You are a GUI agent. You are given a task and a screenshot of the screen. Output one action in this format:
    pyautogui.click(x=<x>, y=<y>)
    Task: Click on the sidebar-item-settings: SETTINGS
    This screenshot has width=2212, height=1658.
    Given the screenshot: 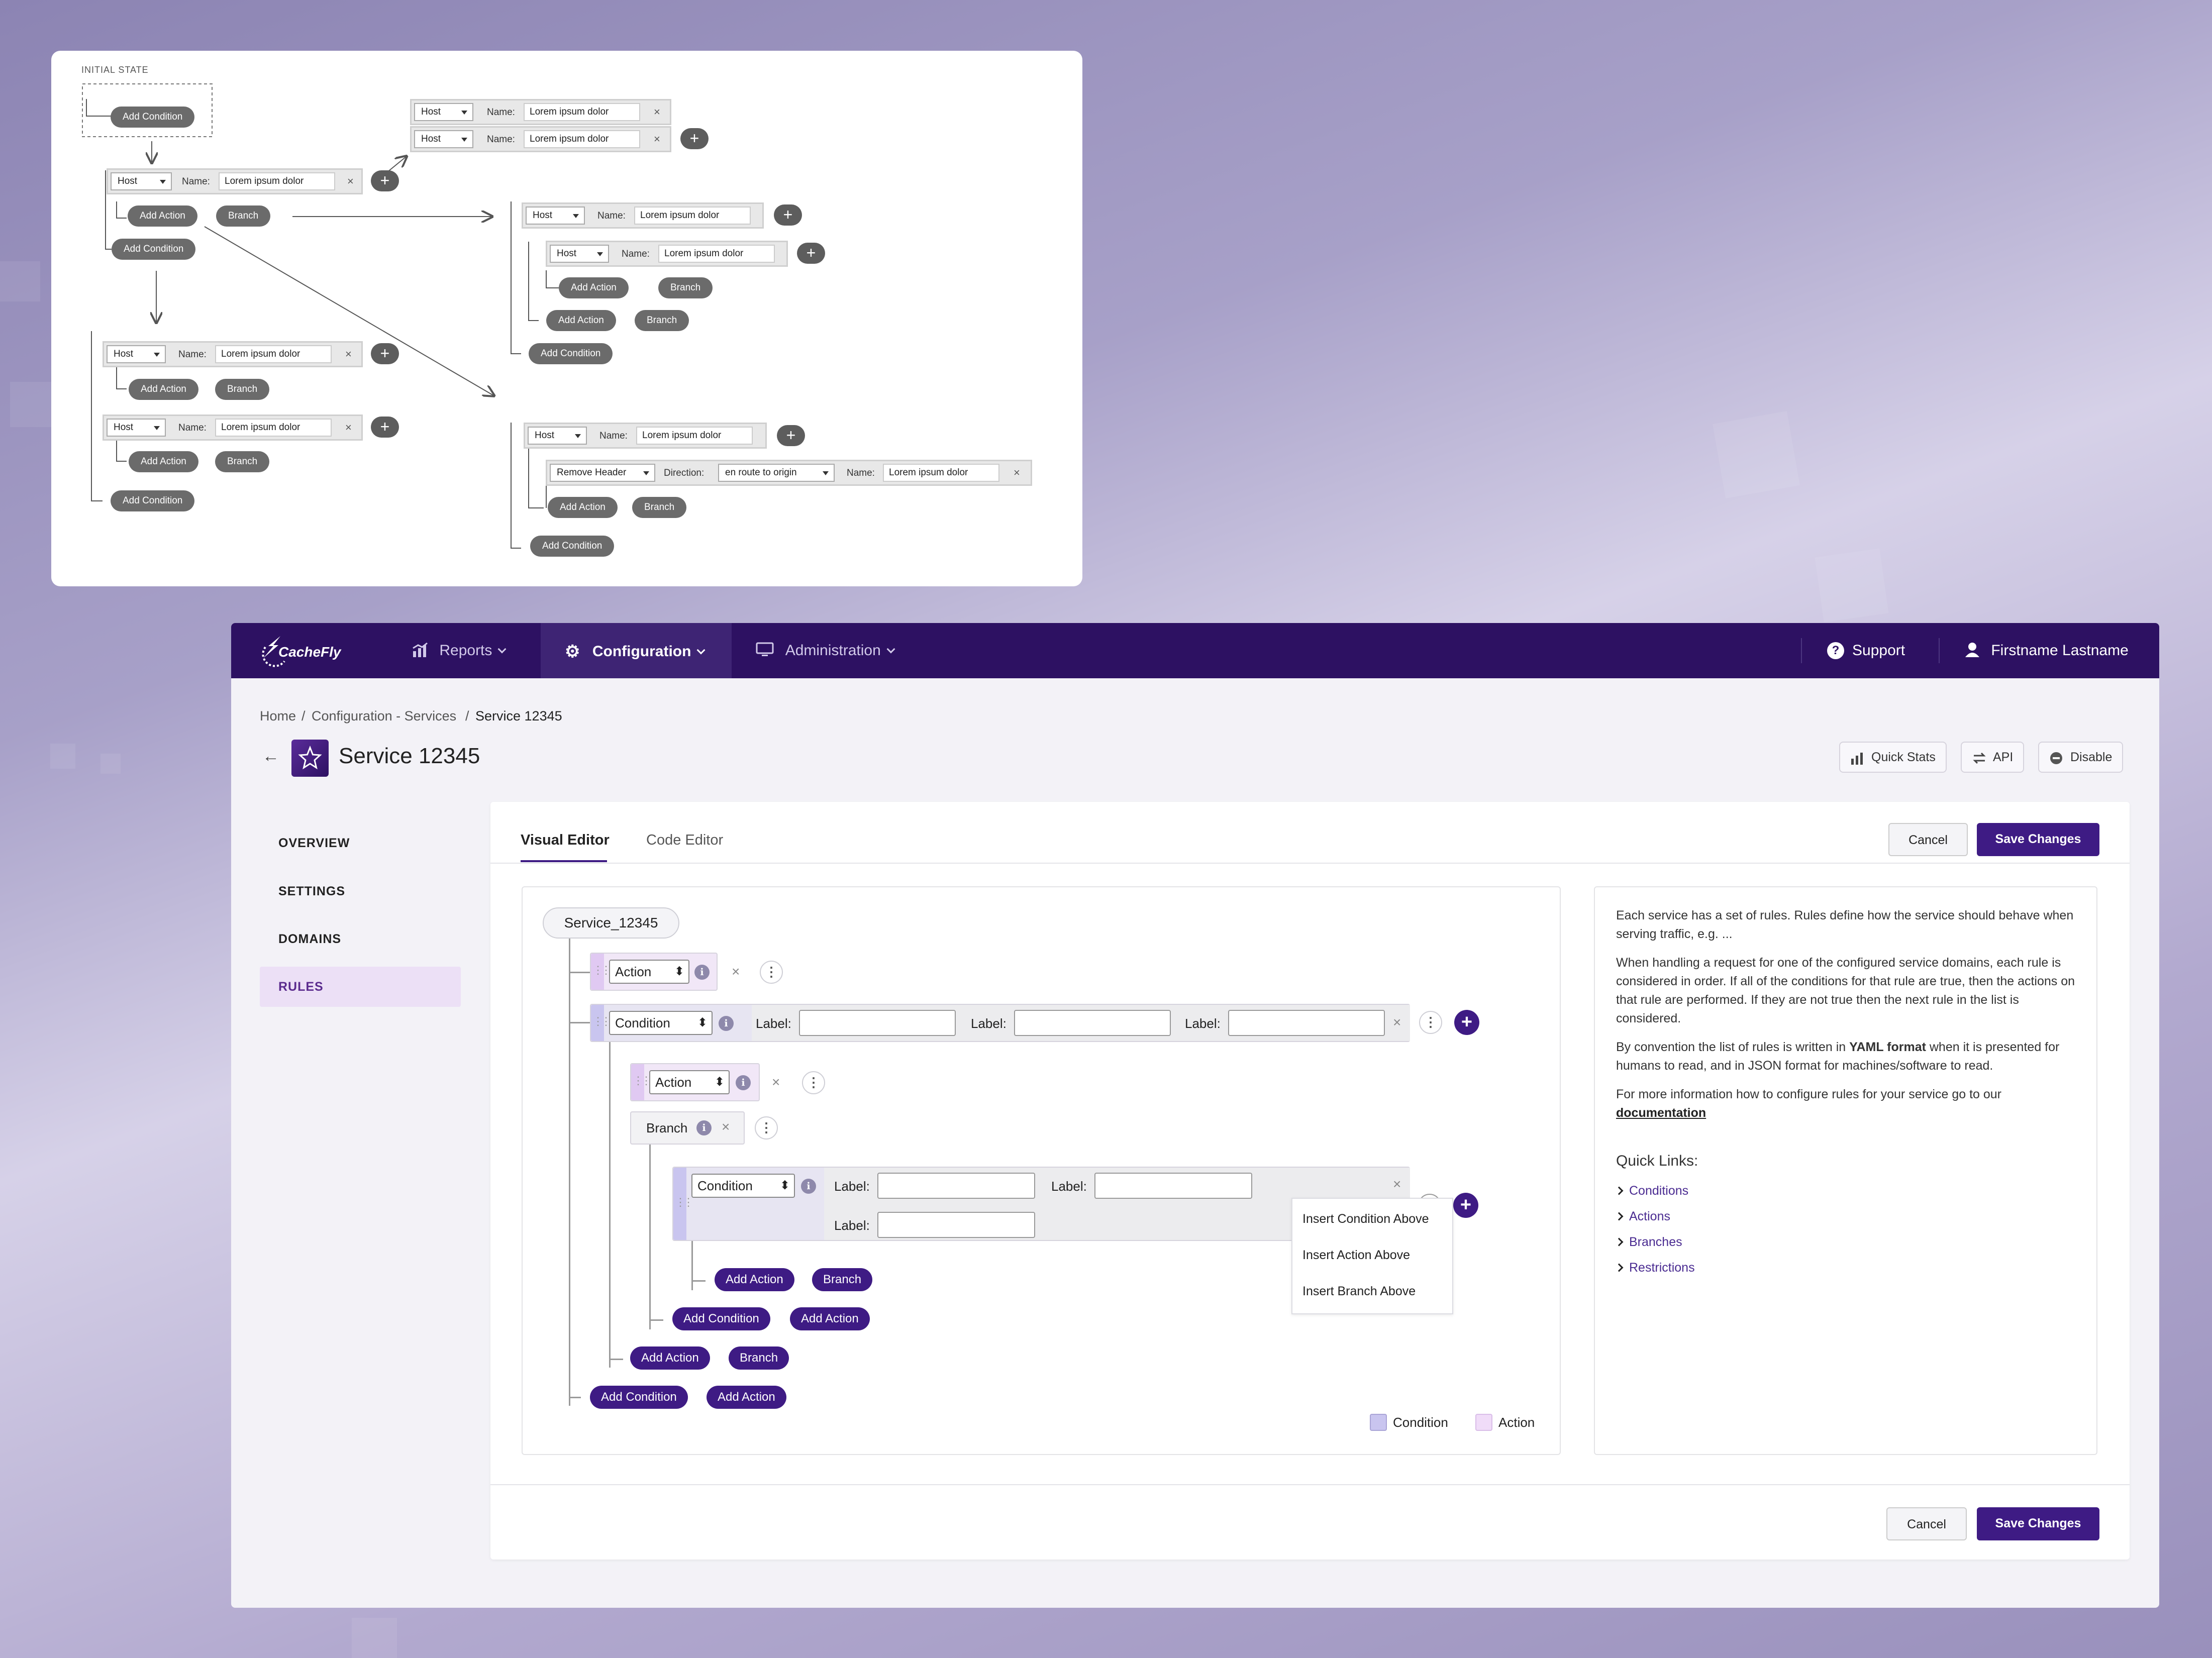 What is the action you would take?
    pyautogui.click(x=360, y=891)
    